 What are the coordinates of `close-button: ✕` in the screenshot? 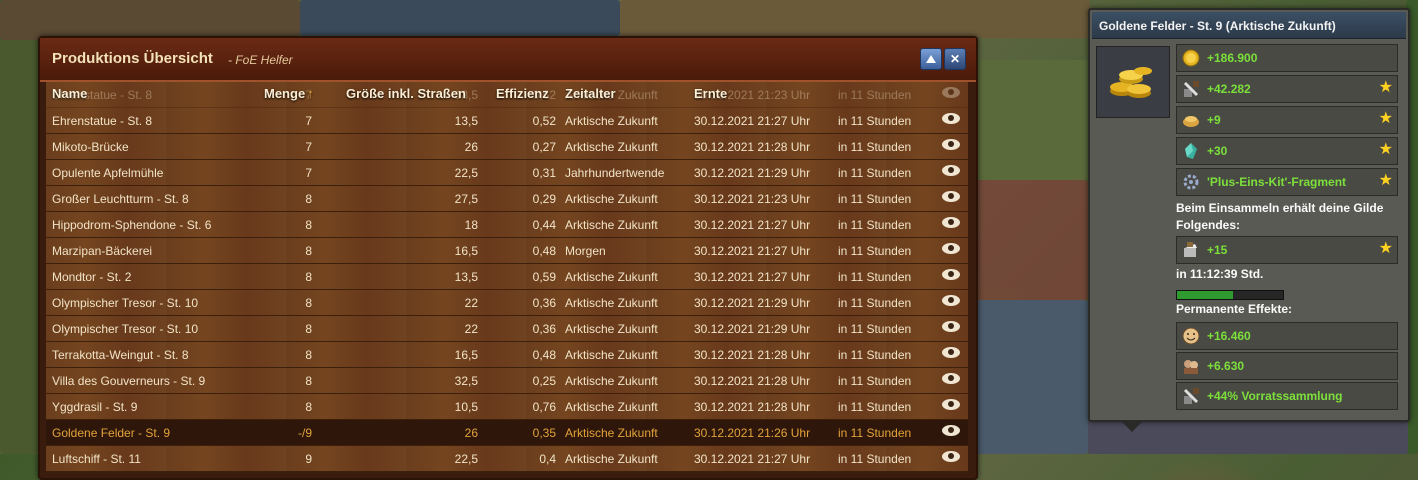 It's located at (955, 59).